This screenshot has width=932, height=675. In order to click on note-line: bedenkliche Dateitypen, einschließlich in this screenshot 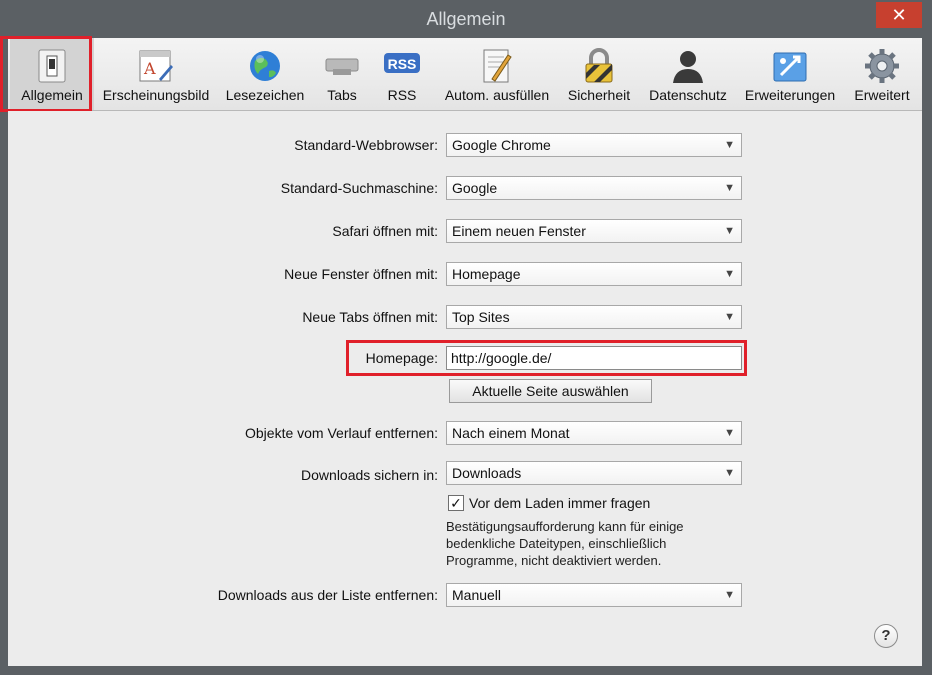, I will do `click(556, 543)`.